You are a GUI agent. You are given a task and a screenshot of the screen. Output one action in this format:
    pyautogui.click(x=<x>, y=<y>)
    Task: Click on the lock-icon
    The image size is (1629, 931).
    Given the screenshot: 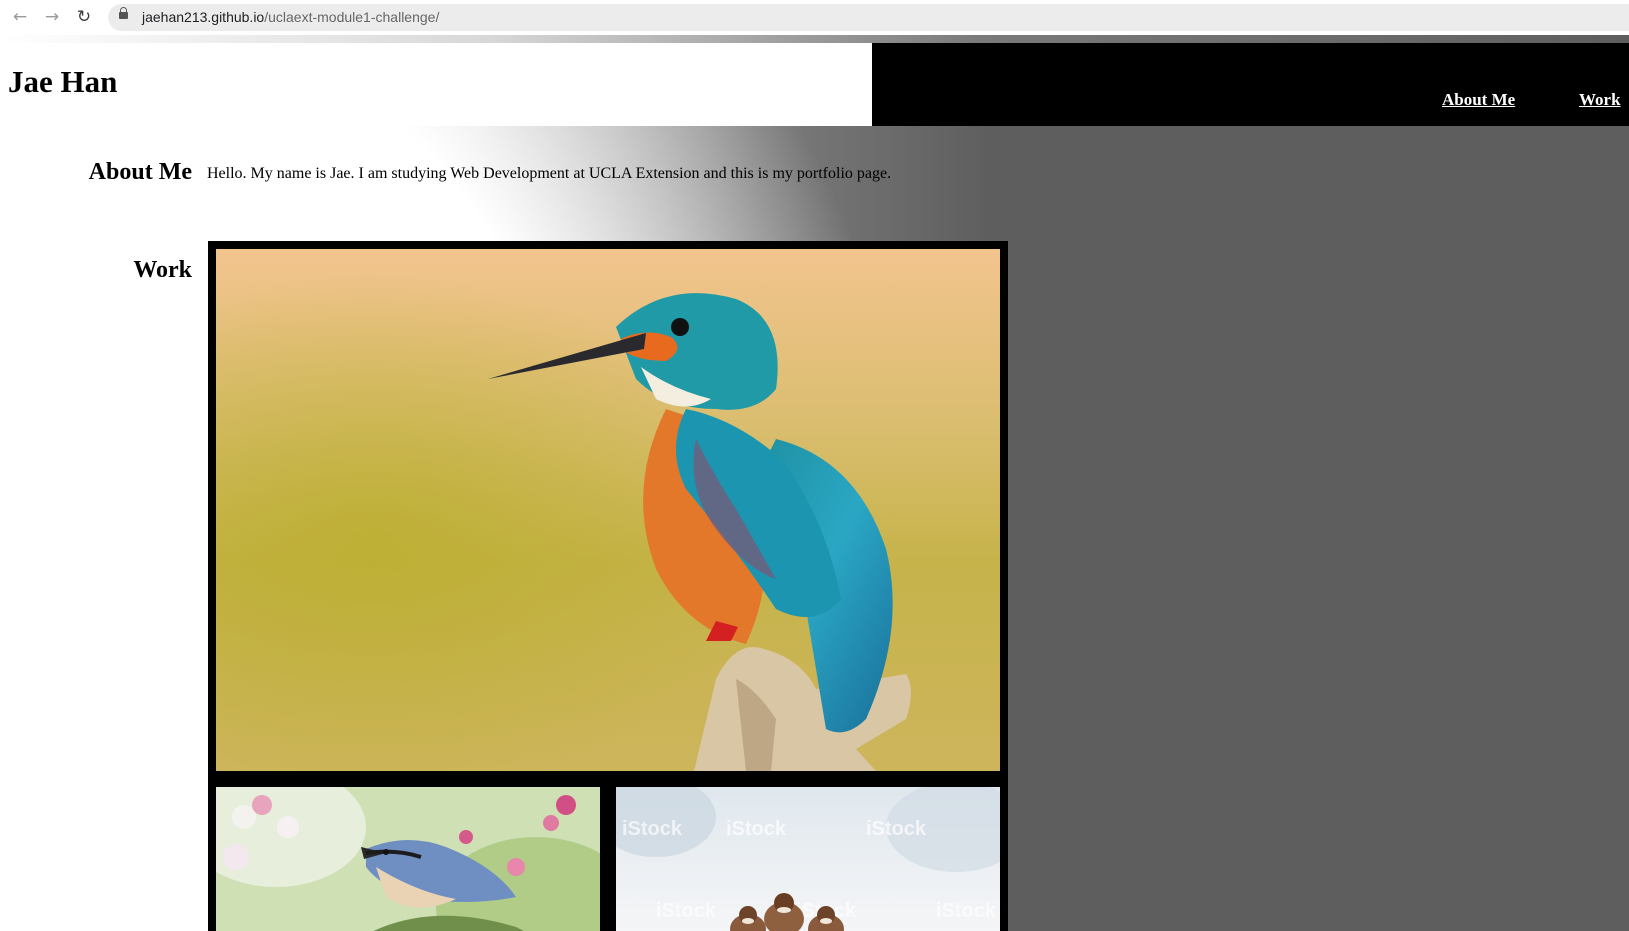 What is the action you would take?
    pyautogui.click(x=123, y=13)
    